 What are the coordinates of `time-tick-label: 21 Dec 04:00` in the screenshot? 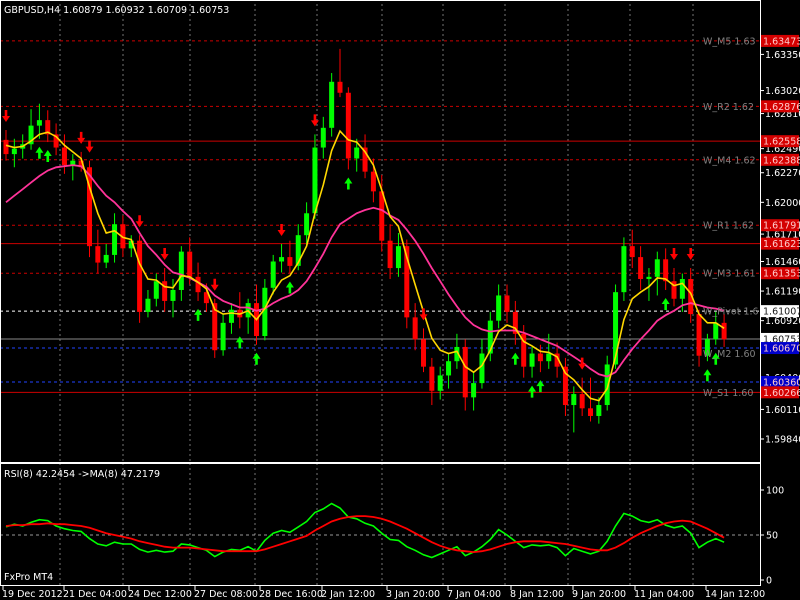 It's located at (95, 594).